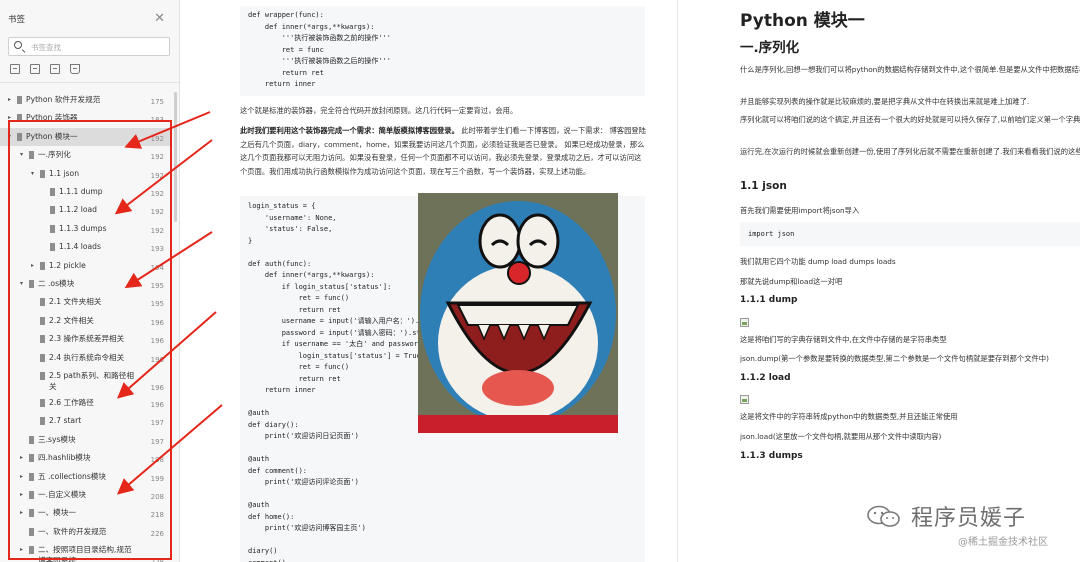 The image size is (1080, 562). What do you see at coordinates (85, 477) in the screenshot?
I see `bookmark-item: ▸ 五 .collections模块 199` at bounding box center [85, 477].